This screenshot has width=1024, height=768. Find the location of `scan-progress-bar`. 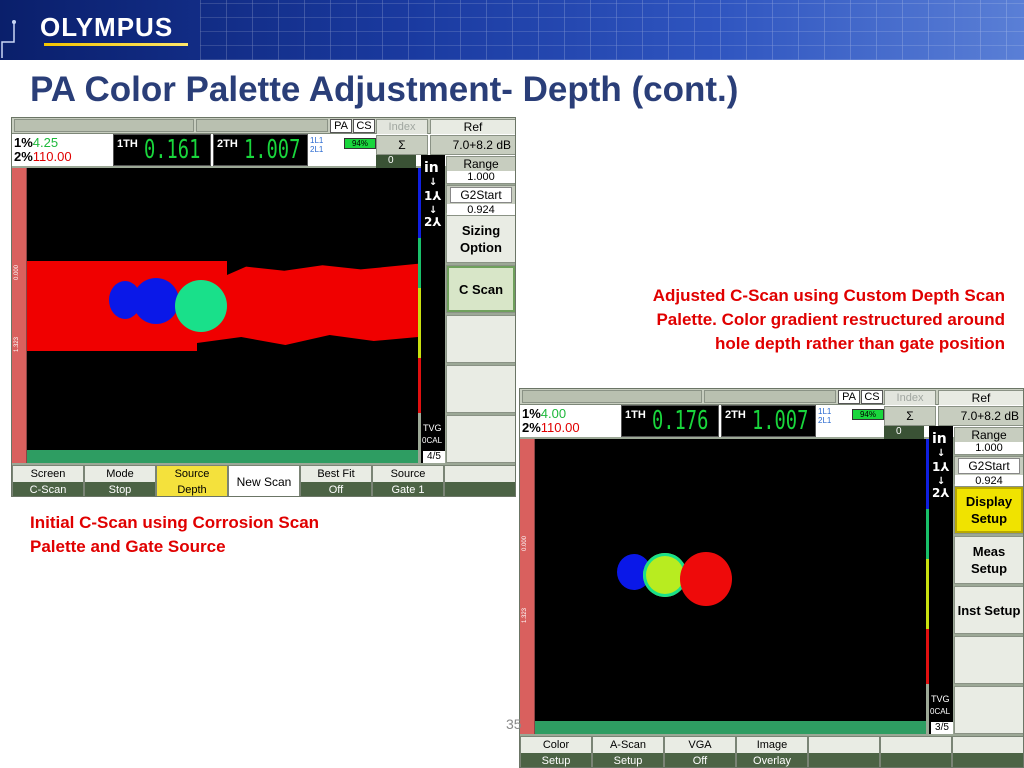

scan-progress-bar is located at coordinates (730, 727).